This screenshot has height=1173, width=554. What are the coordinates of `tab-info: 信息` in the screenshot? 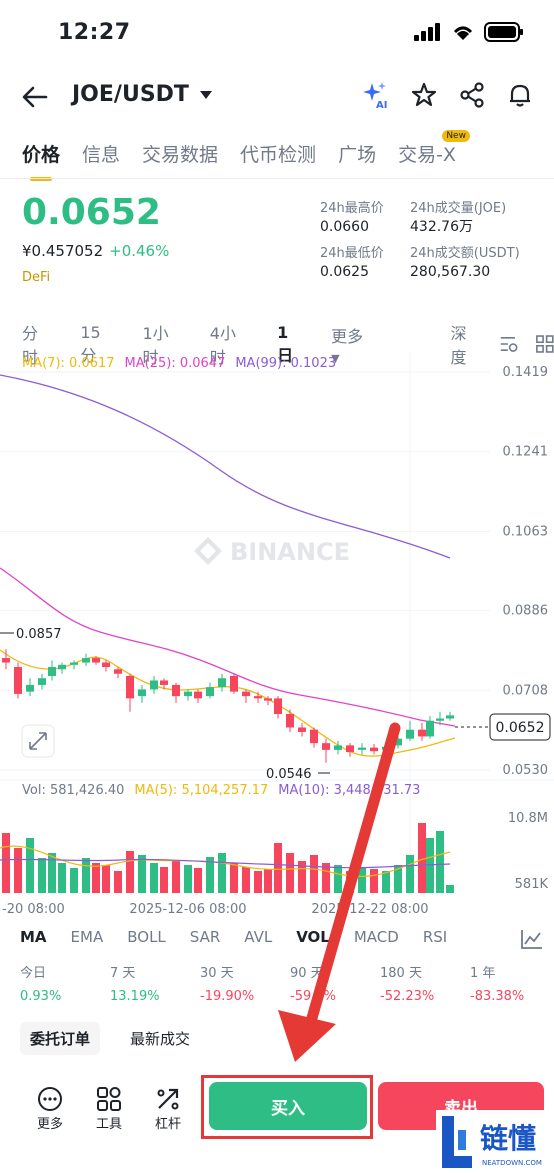 It's located at (101, 153).